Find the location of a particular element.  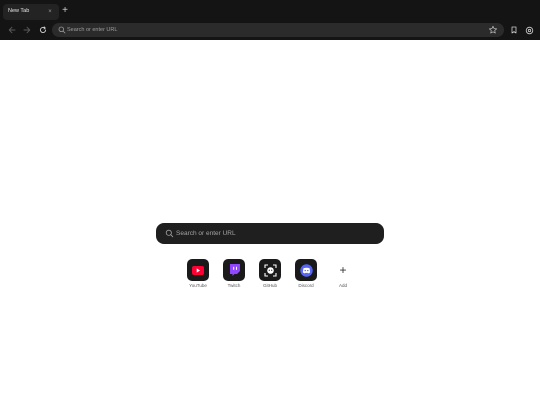

shortcut-discord: Discord is located at coordinates (306, 276).